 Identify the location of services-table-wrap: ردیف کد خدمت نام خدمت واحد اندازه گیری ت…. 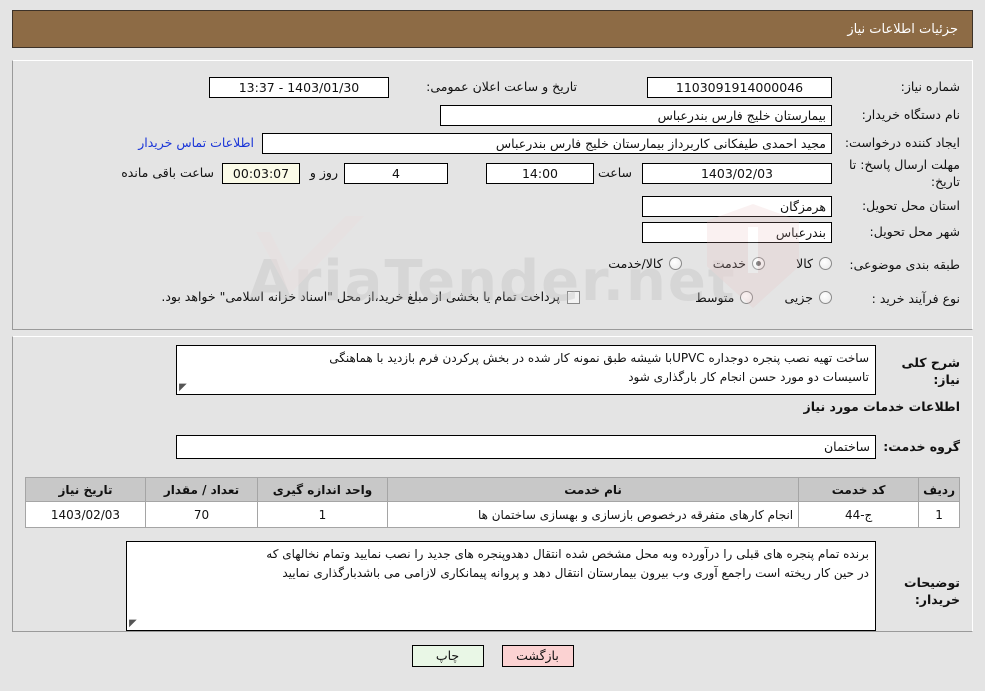
(492, 502).